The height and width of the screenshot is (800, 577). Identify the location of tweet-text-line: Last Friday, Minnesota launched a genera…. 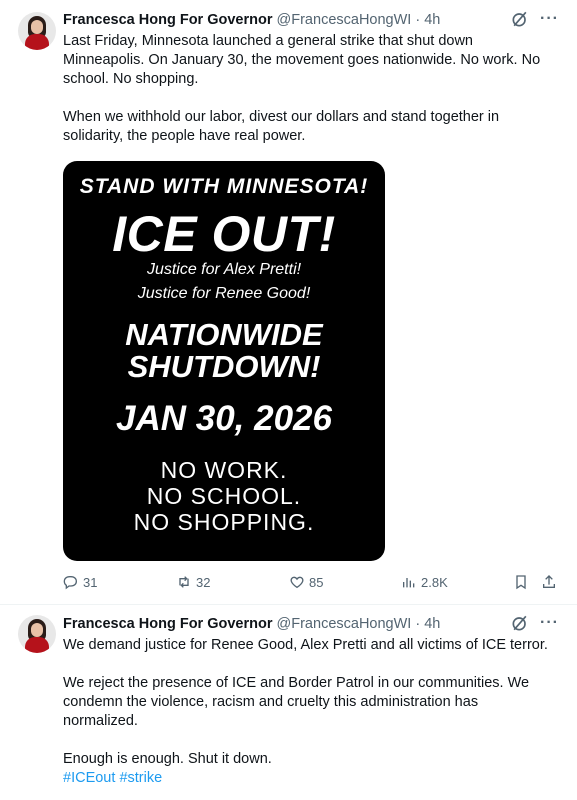
(268, 41).